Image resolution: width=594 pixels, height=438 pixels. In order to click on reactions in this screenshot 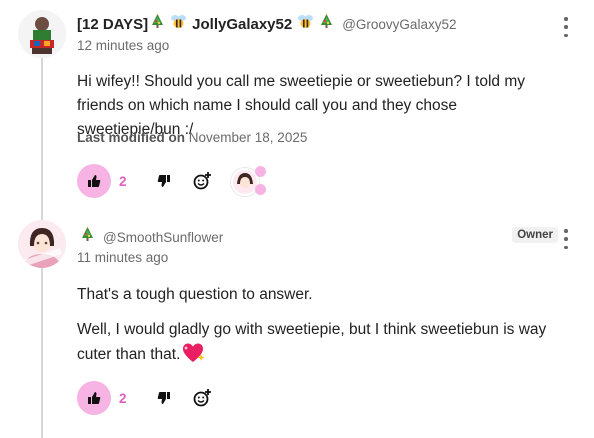, I will do `click(251, 181)`.